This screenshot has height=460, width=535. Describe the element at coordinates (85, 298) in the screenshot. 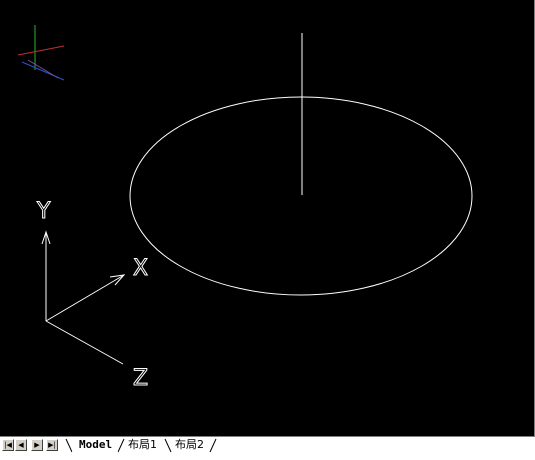

I see `ucs-x-axis` at that location.